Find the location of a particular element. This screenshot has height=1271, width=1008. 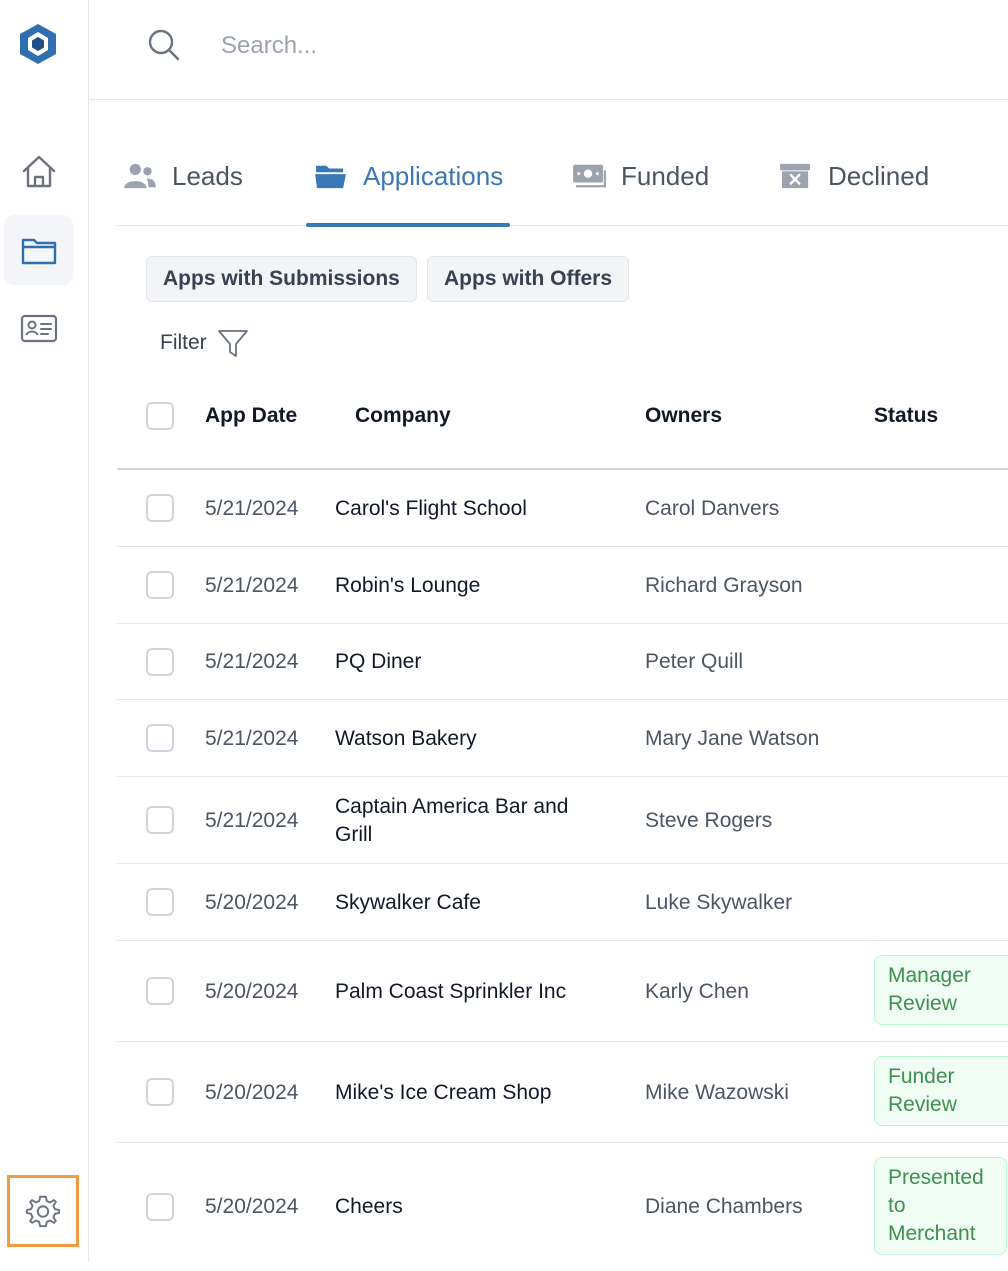

owner-cell: Mike Wazowski is located at coordinates (717, 1092).